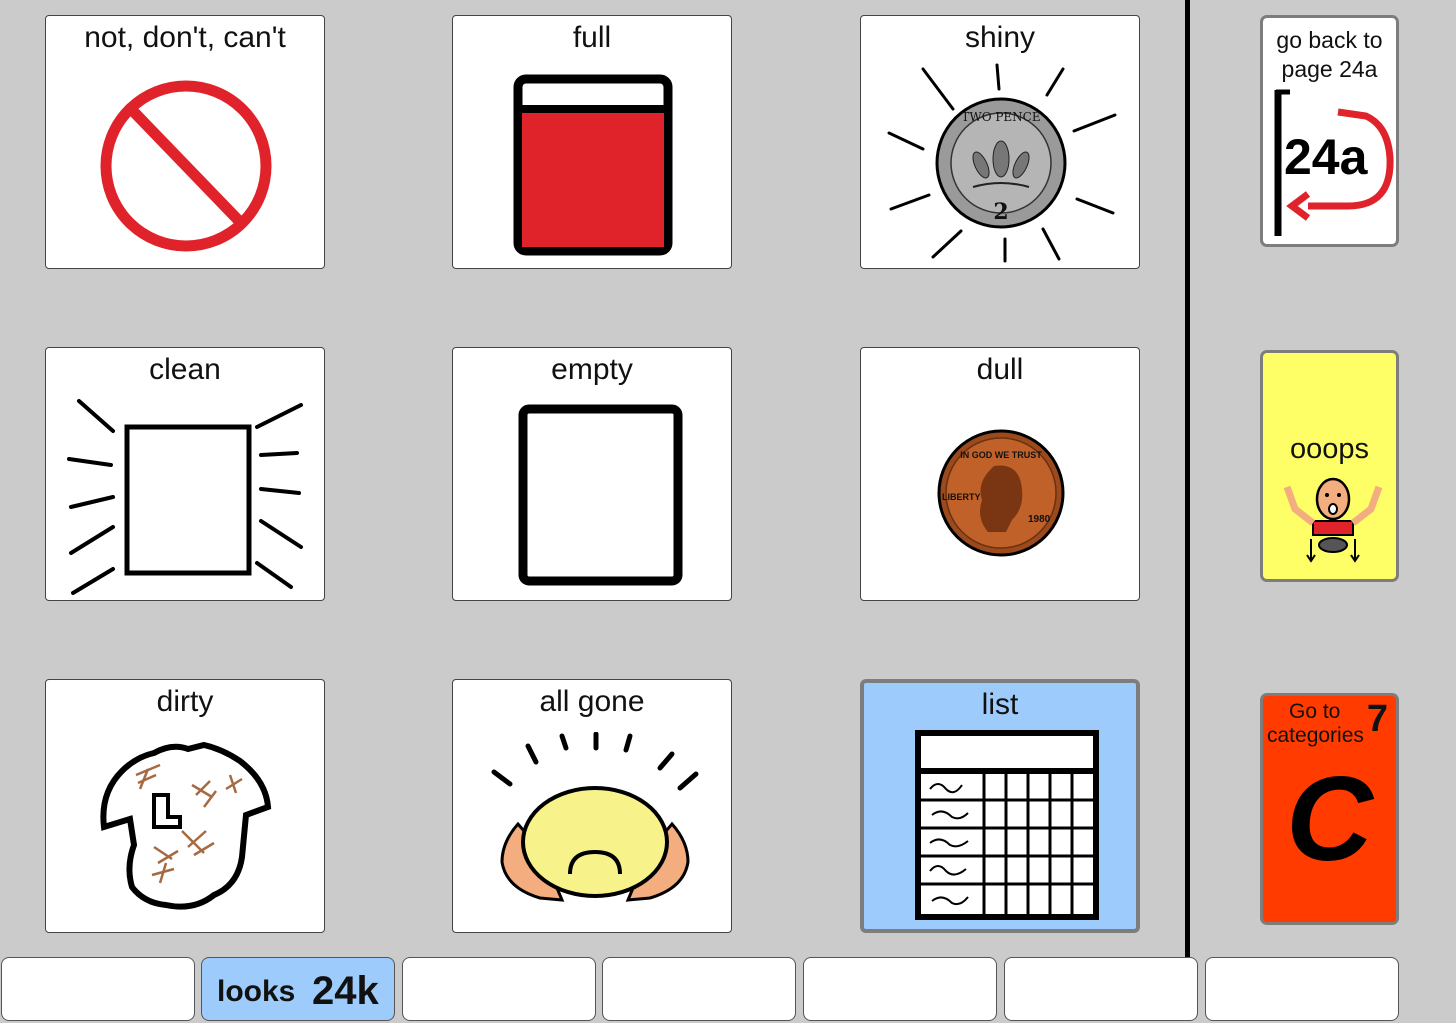 Image resolution: width=1456 pixels, height=1023 pixels. I want to click on tab-looks: looks 24k, so click(298, 989).